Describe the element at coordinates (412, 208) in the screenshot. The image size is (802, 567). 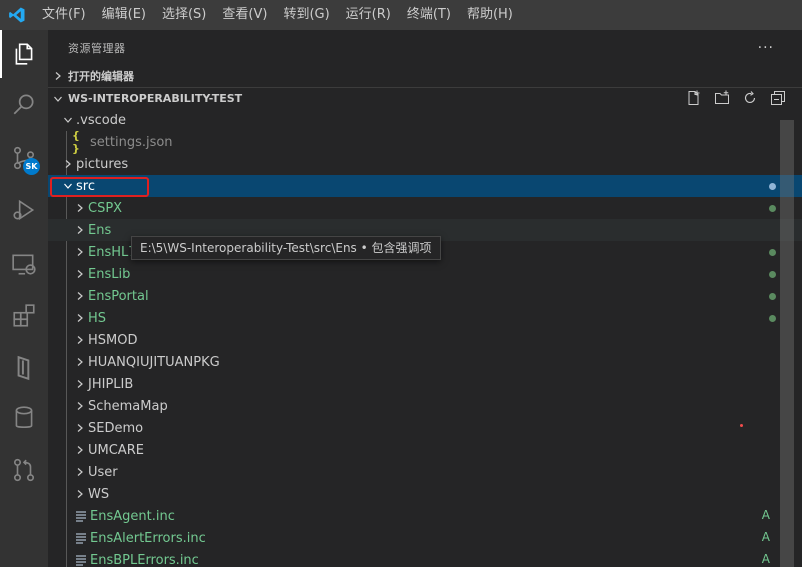
I see `tree-item-folder: CSPX` at that location.